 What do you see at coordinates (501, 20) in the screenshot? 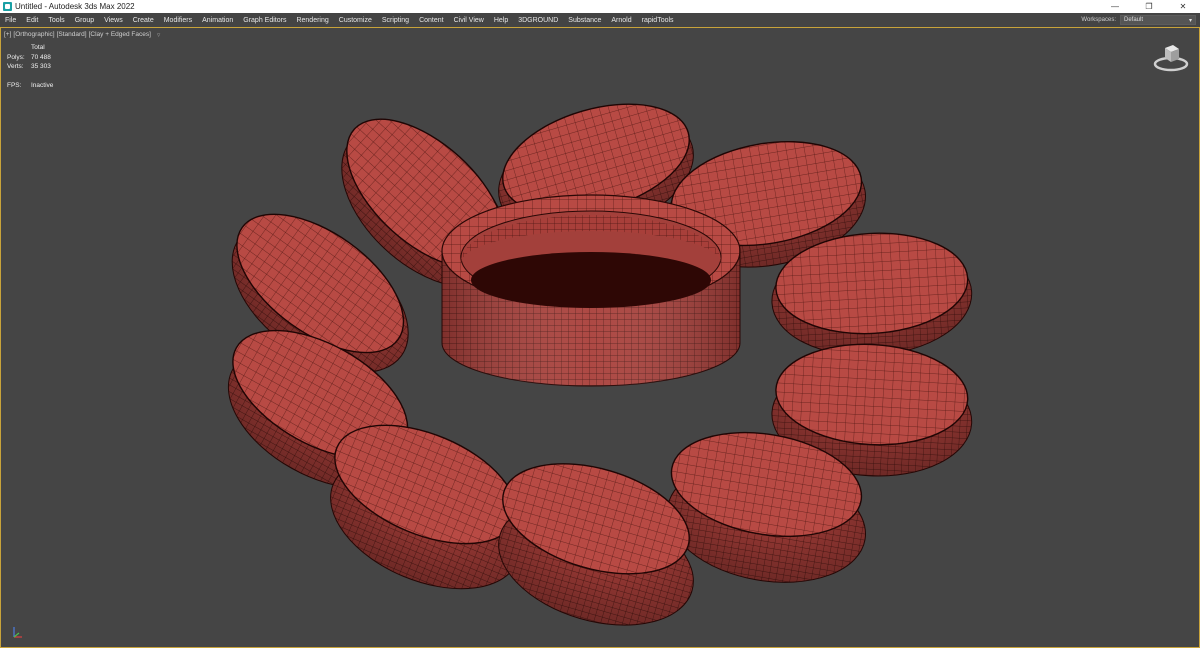
I see `menu-help: Help` at bounding box center [501, 20].